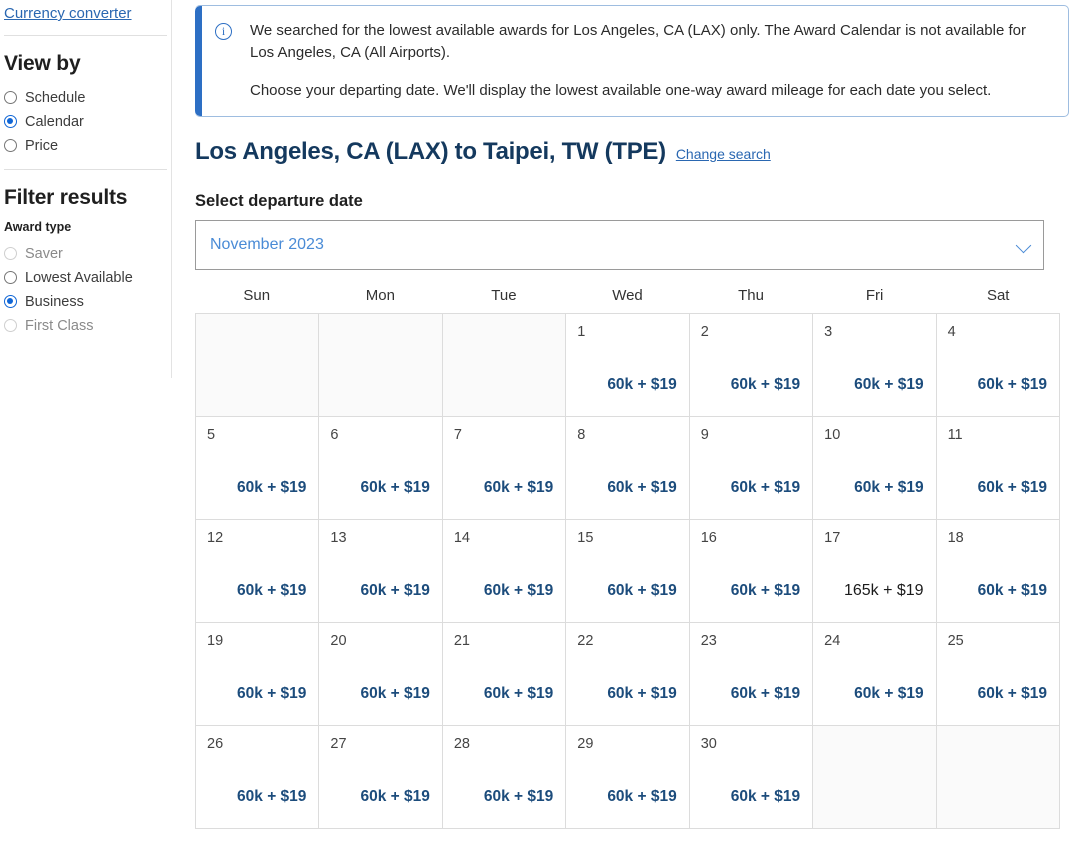 The height and width of the screenshot is (843, 1080). Describe the element at coordinates (42, 63) in the screenshot. I see `view-by-heading: View by` at that location.